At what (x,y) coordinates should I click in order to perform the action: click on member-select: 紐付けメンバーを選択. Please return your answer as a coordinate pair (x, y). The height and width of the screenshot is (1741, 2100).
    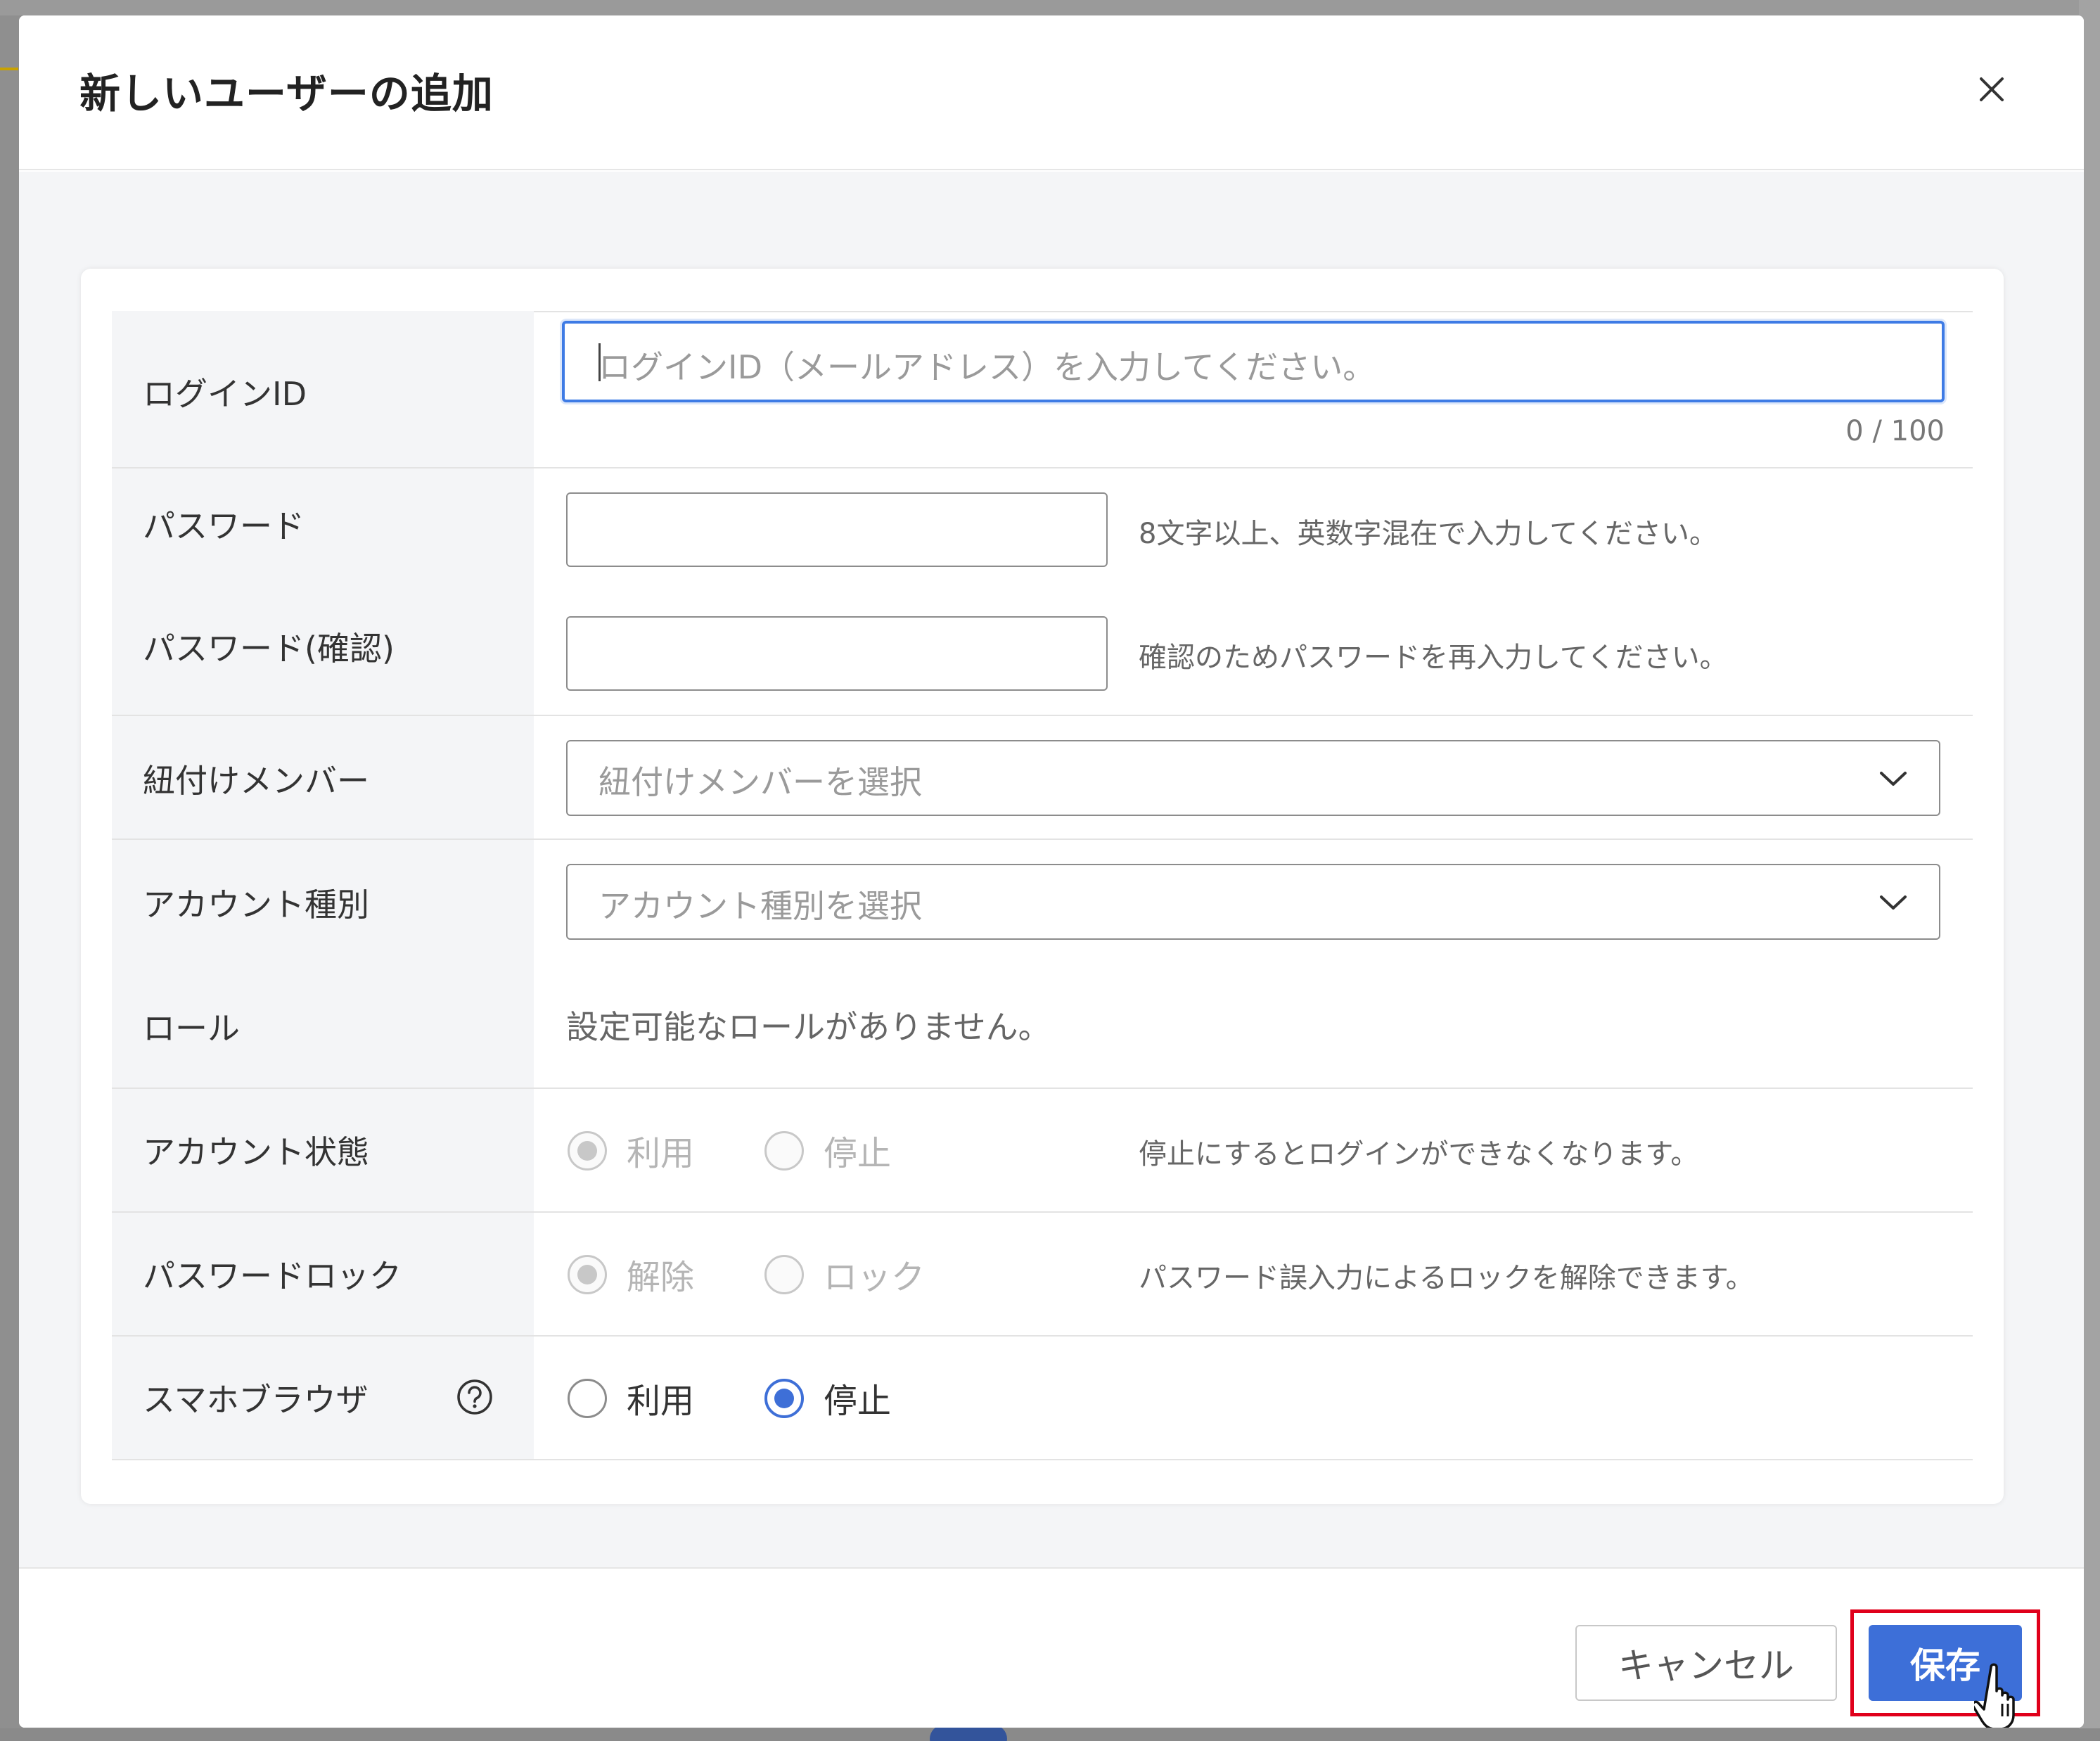
    Looking at the image, I should click on (1253, 778).